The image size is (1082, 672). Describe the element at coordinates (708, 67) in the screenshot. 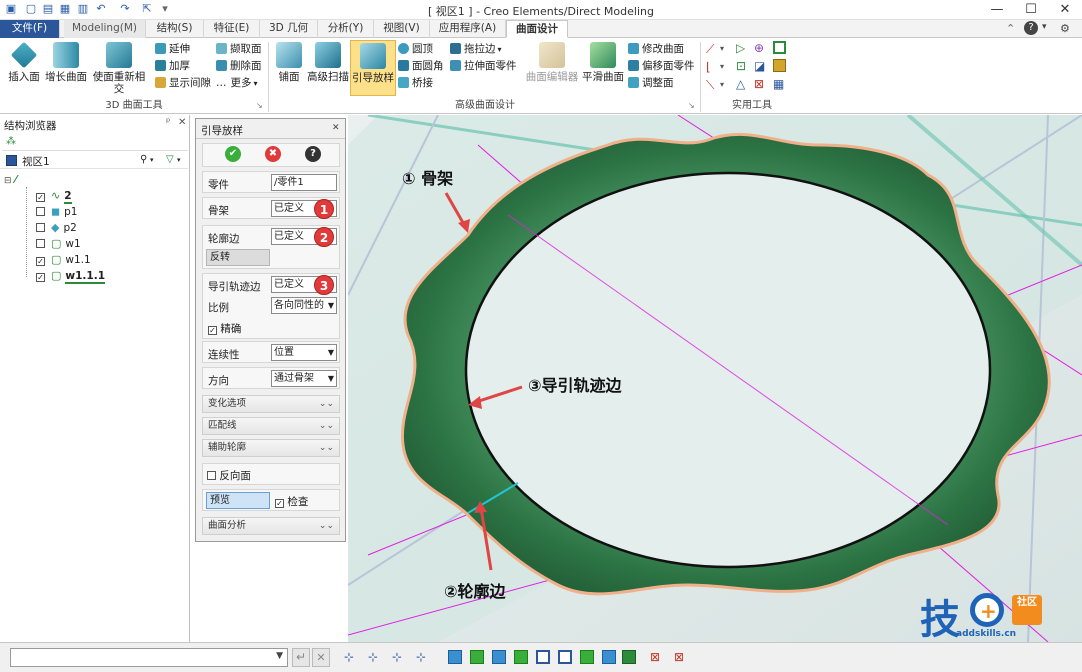

I see `axis-tool-icon: ⌊` at that location.